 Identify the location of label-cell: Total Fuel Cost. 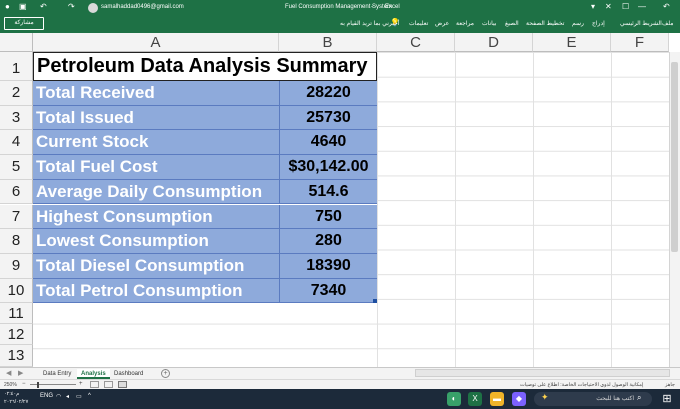
(156, 167).